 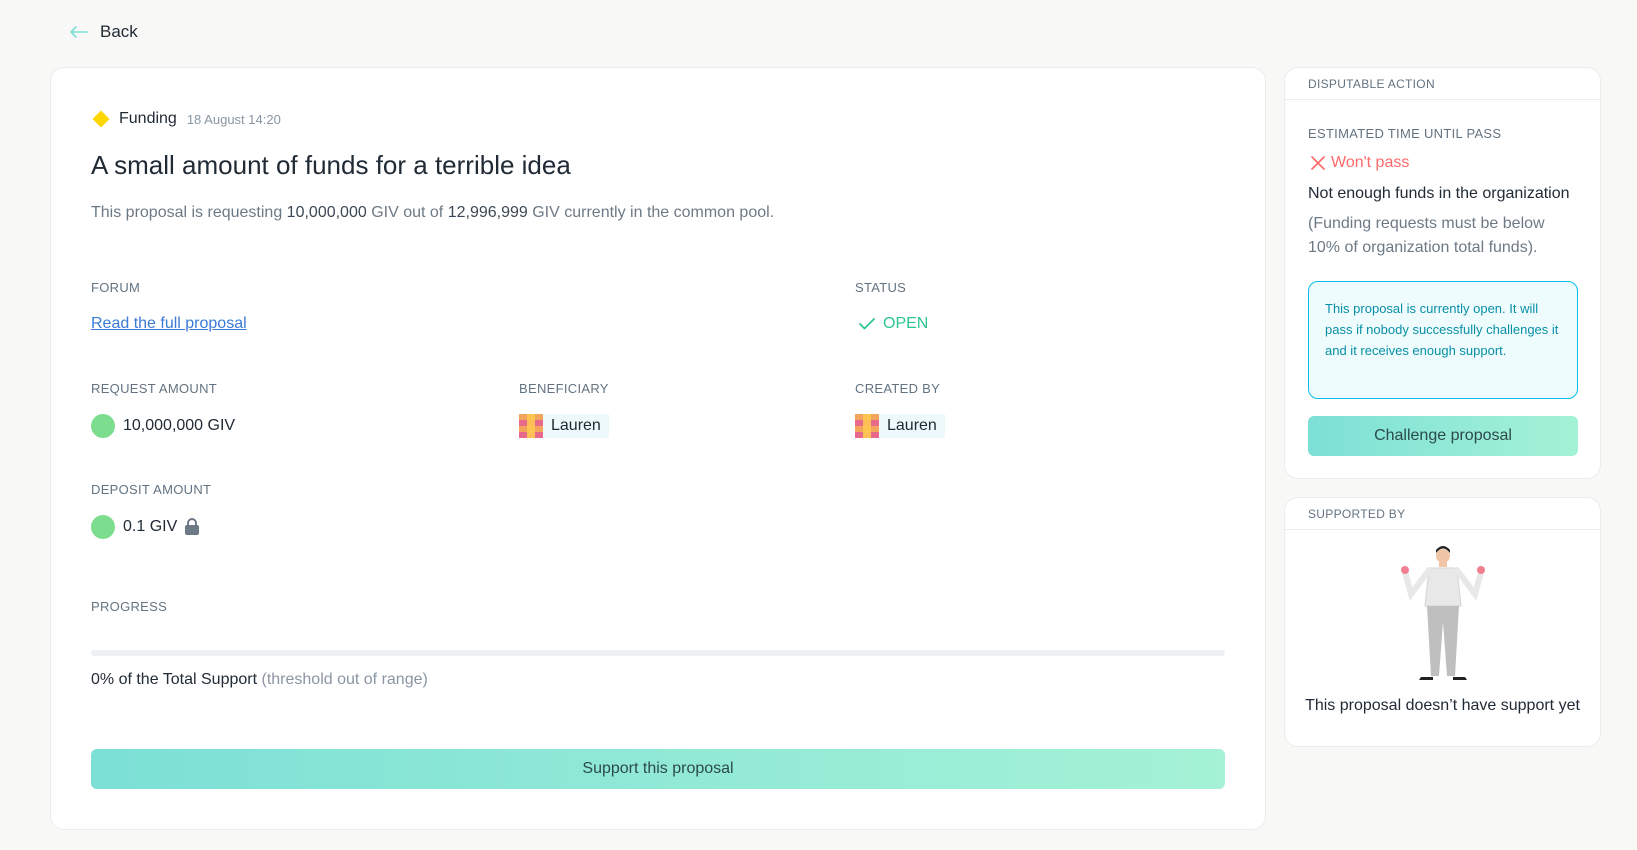 I want to click on challenge-proposal-button: Challenge proposal, so click(x=1443, y=436).